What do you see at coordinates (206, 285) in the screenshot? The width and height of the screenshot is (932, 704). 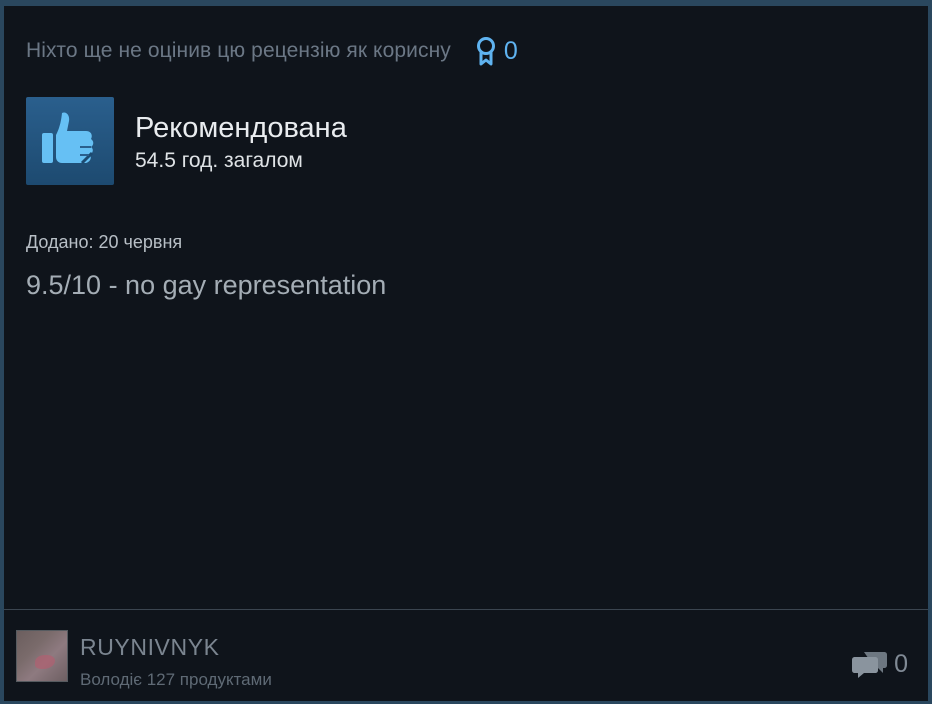 I see `review-body: 9.5/10 - no gay representation` at bounding box center [206, 285].